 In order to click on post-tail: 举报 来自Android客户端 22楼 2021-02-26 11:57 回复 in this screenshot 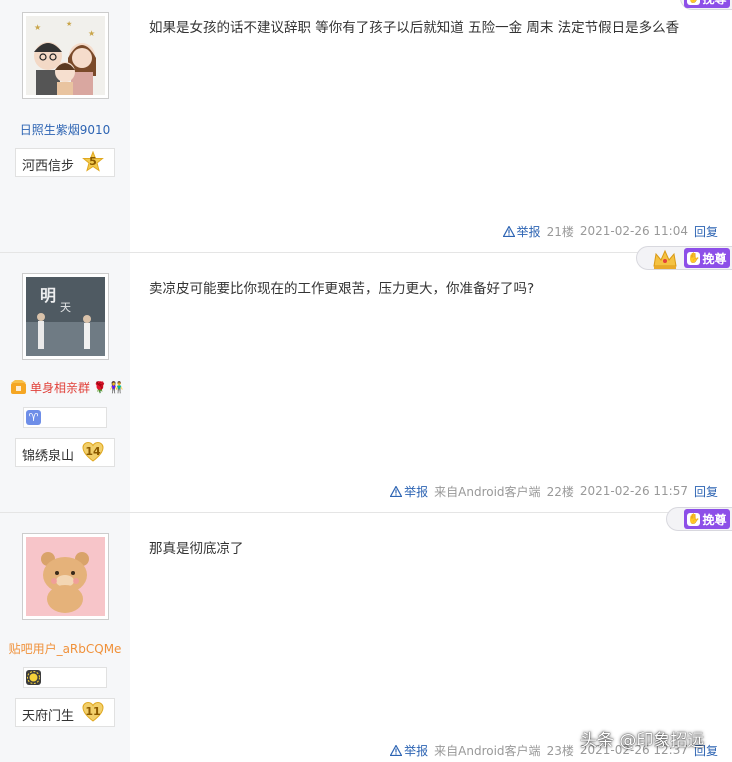, I will do `click(554, 491)`.